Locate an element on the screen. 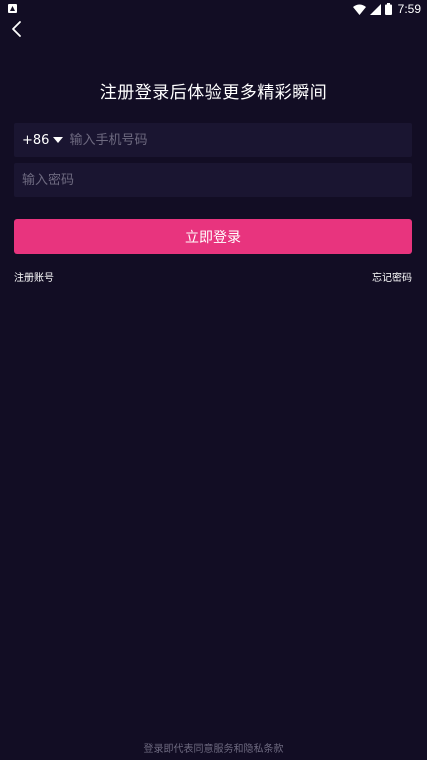 This screenshot has height=760, width=427. caret-down-icon is located at coordinates (58, 140).